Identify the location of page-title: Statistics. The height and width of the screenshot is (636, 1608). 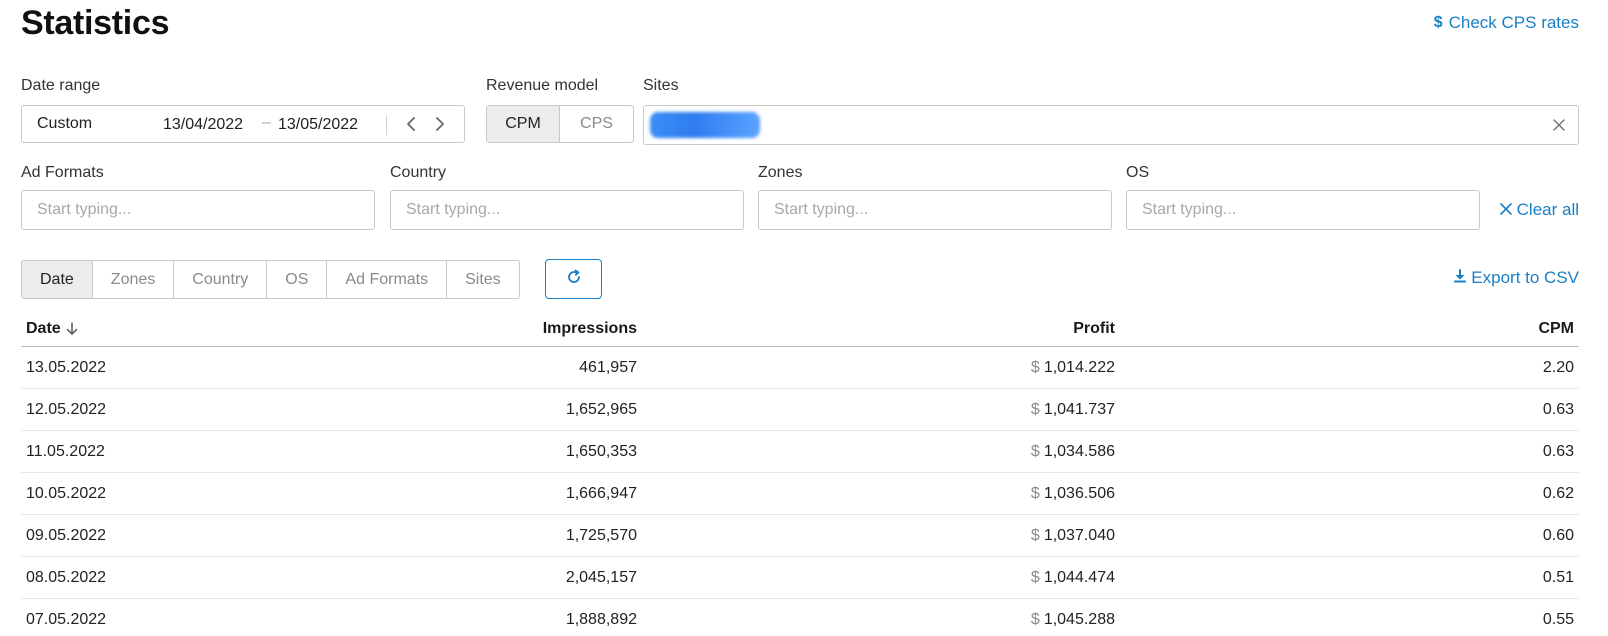
(95, 23).